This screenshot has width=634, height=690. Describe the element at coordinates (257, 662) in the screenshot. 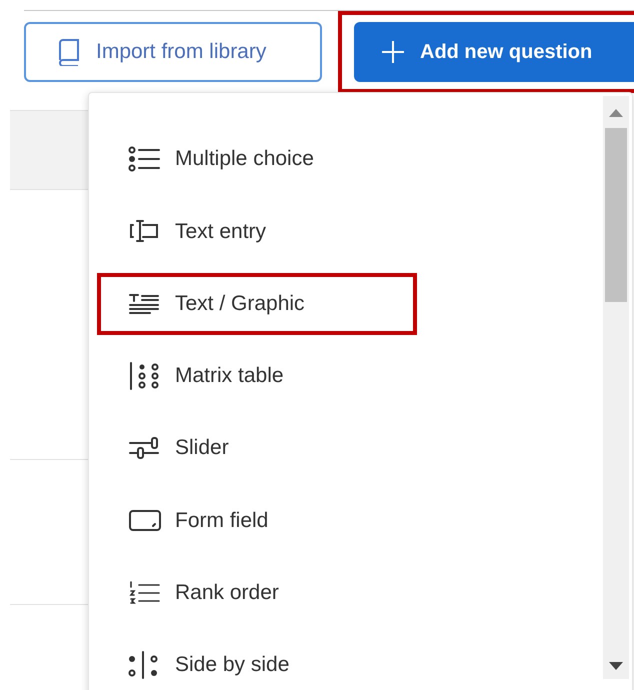

I see `question-type-item: Side by side` at that location.